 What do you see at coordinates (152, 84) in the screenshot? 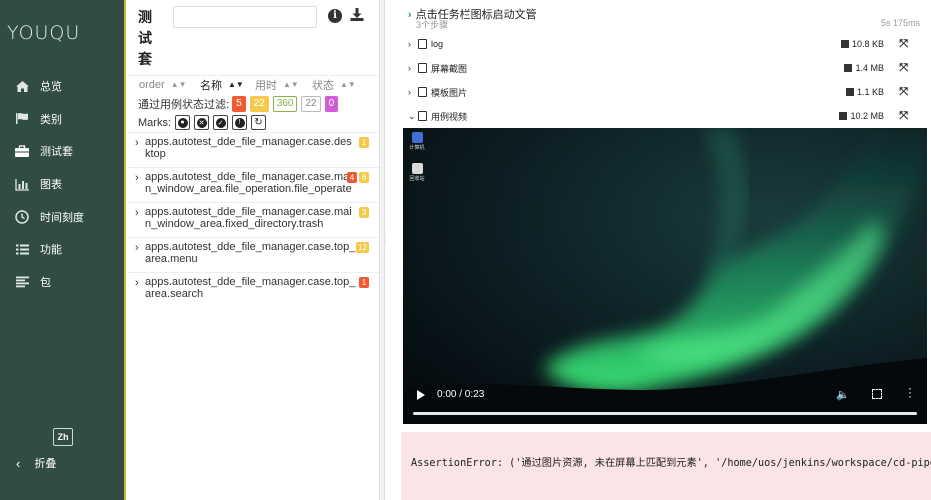
I see `sort-order-label: order` at bounding box center [152, 84].